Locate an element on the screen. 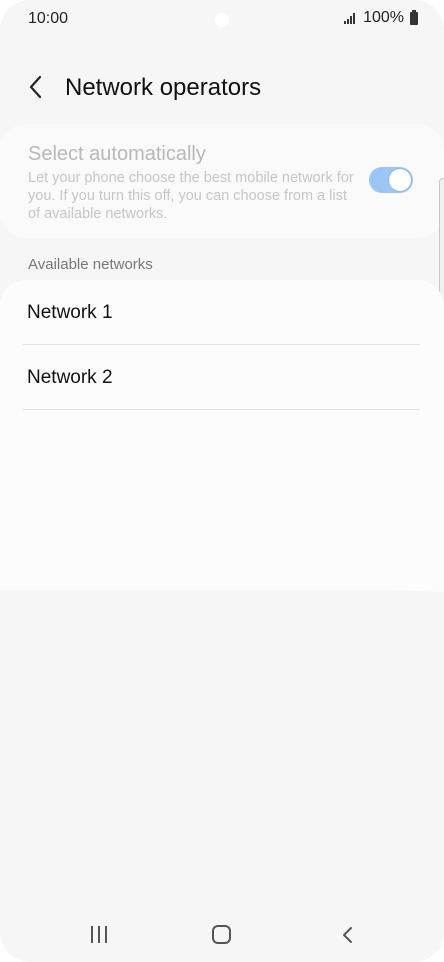  recent-apps-icon is located at coordinates (99, 935).